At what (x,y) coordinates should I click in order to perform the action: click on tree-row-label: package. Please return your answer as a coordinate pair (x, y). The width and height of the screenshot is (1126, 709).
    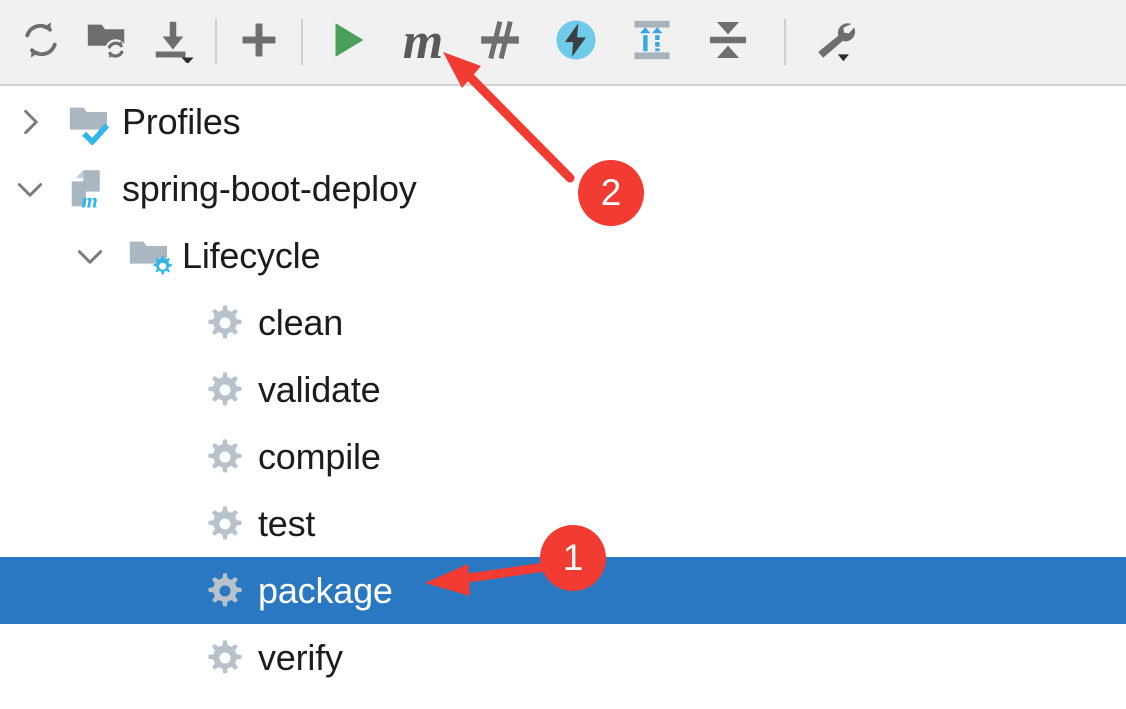
    Looking at the image, I should click on (325, 590).